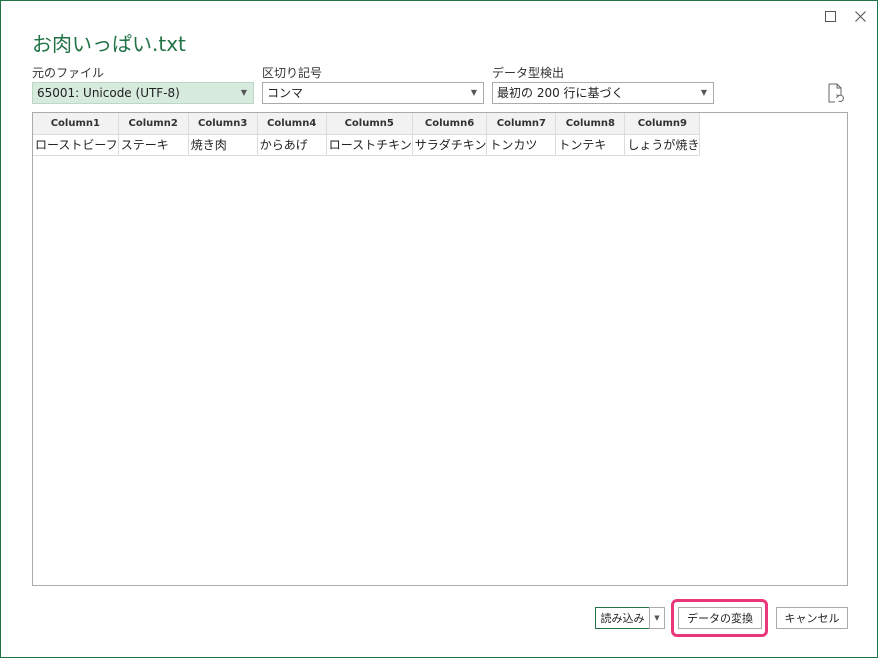 This screenshot has width=878, height=658. I want to click on load-split-button: 読み込み ▼, so click(630, 618).